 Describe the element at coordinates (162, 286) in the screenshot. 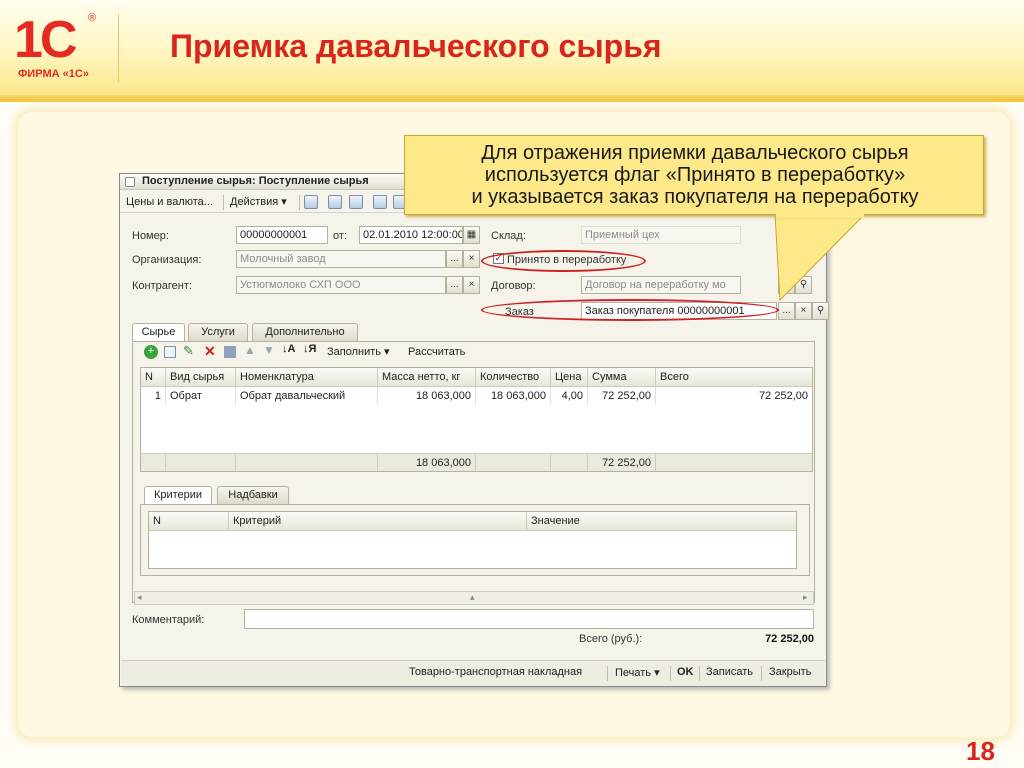

I see `contractor-label: Контрагент:` at that location.